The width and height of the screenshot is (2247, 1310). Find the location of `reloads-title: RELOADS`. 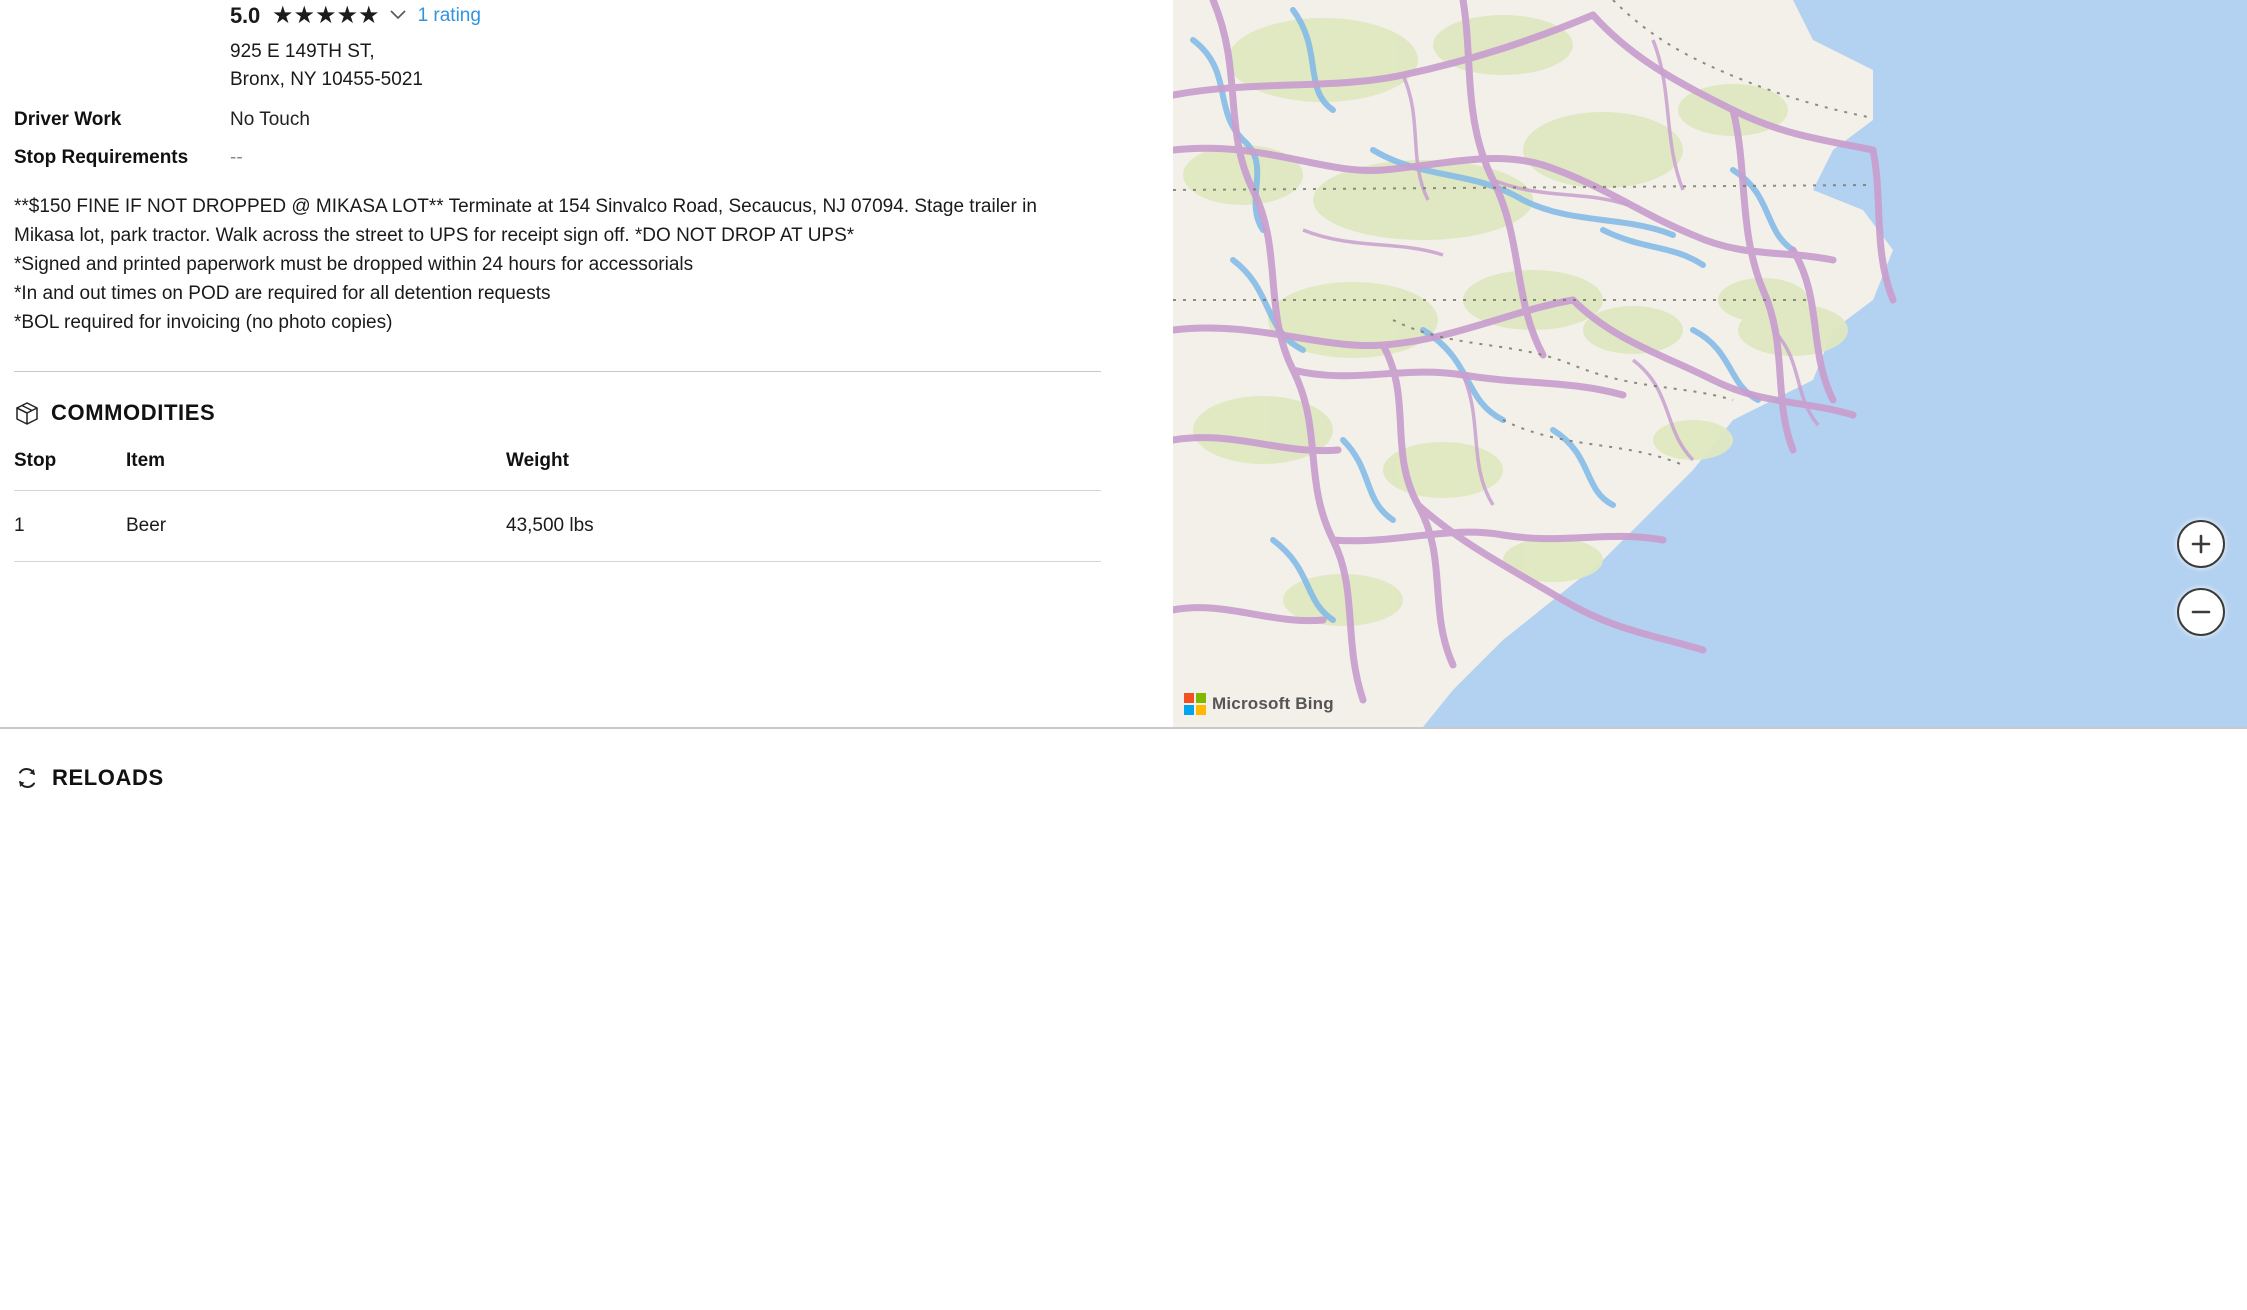

reloads-title: RELOADS is located at coordinates (108, 777).